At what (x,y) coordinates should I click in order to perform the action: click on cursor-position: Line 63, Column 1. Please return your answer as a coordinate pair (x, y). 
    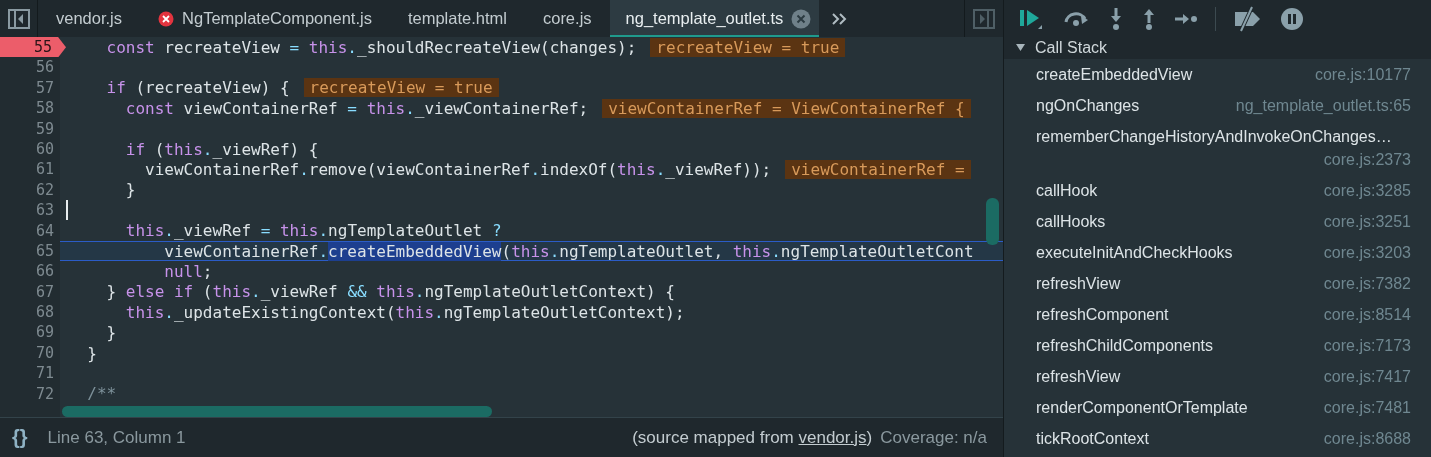
    Looking at the image, I should click on (116, 437).